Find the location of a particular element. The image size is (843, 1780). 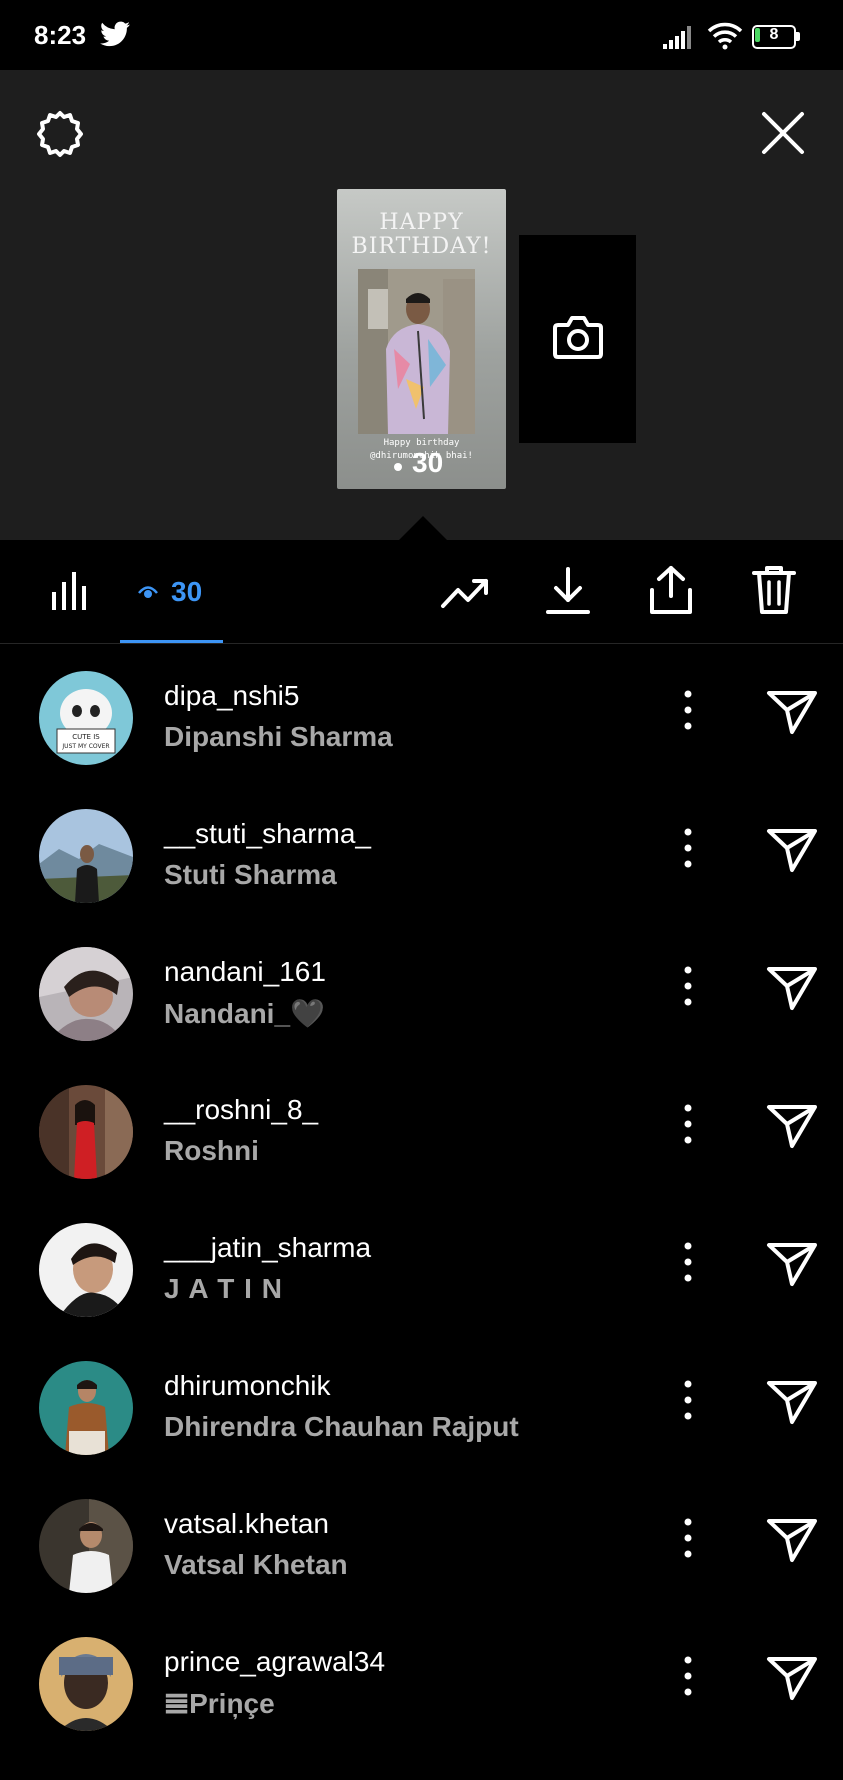

story-view-count: 30 is located at coordinates (428, 462).